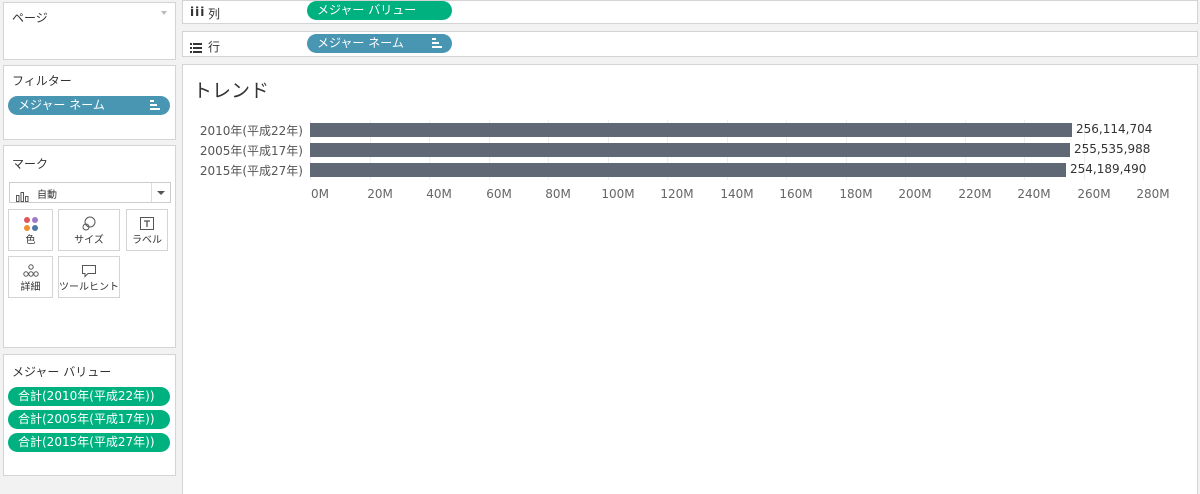 Image resolution: width=1200 pixels, height=494 pixels. What do you see at coordinates (231, 91) in the screenshot?
I see `chart-title: トレンド` at bounding box center [231, 91].